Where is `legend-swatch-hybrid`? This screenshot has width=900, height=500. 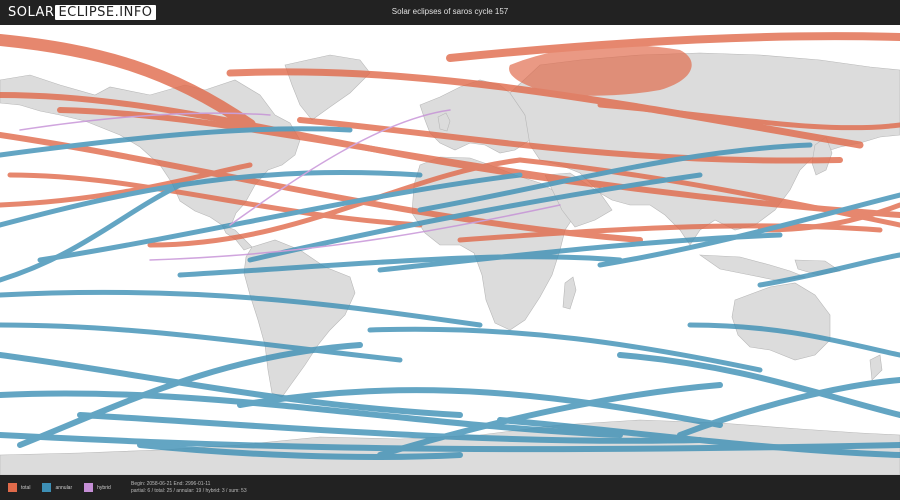 legend-swatch-hybrid is located at coordinates (89, 487).